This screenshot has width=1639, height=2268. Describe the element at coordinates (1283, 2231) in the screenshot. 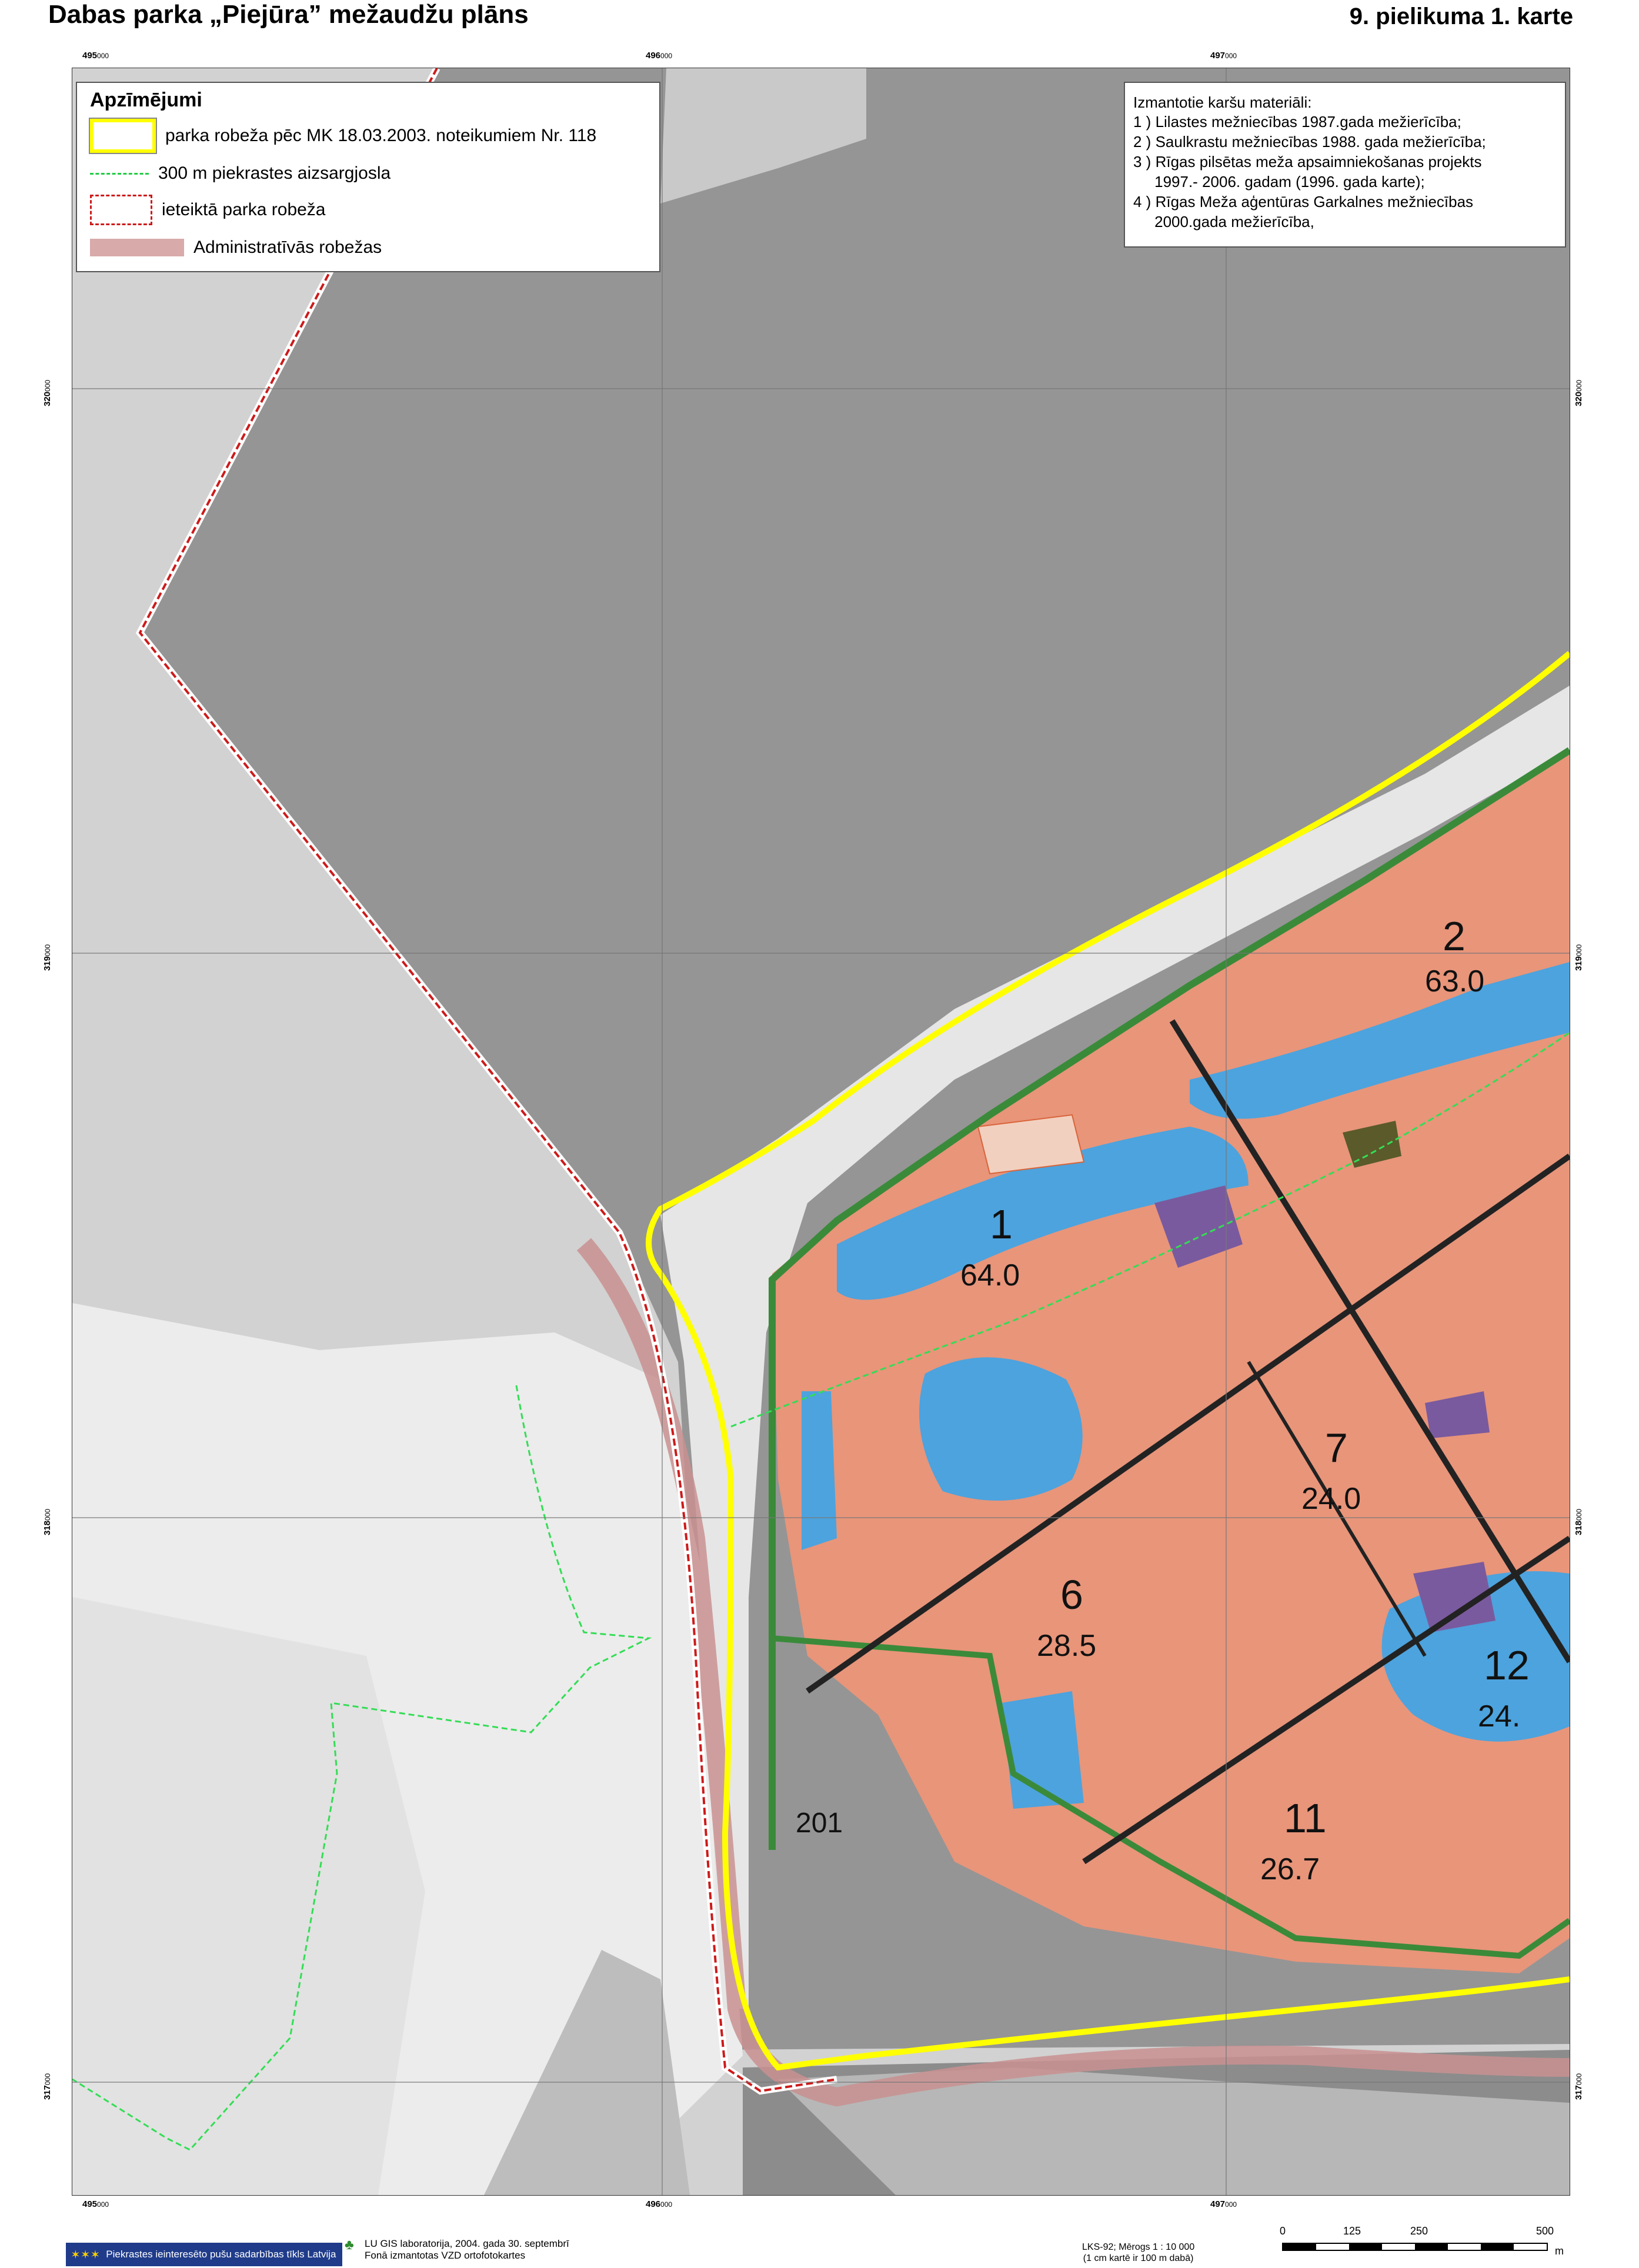

I see `scale-tick-0: 0` at that location.